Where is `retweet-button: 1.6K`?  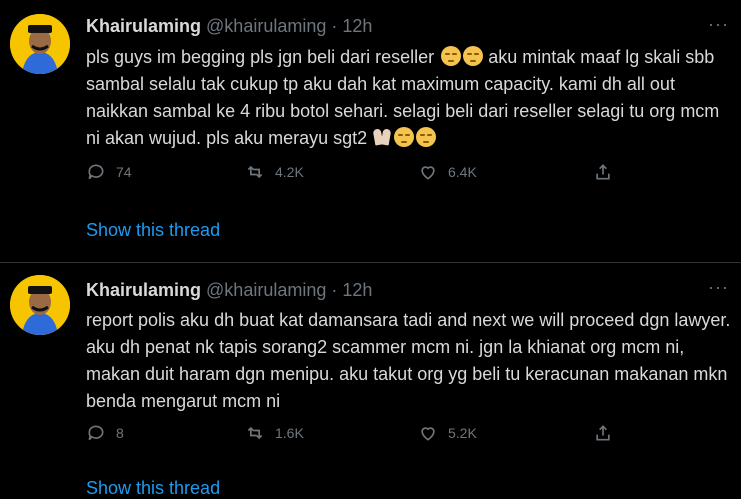 retweet-button: 1.6K is located at coordinates (274, 433).